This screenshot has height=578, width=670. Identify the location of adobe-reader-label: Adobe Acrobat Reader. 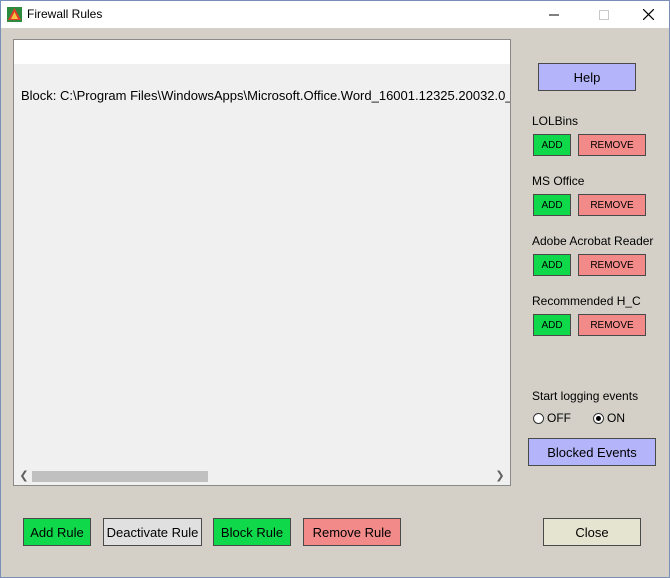
(593, 241).